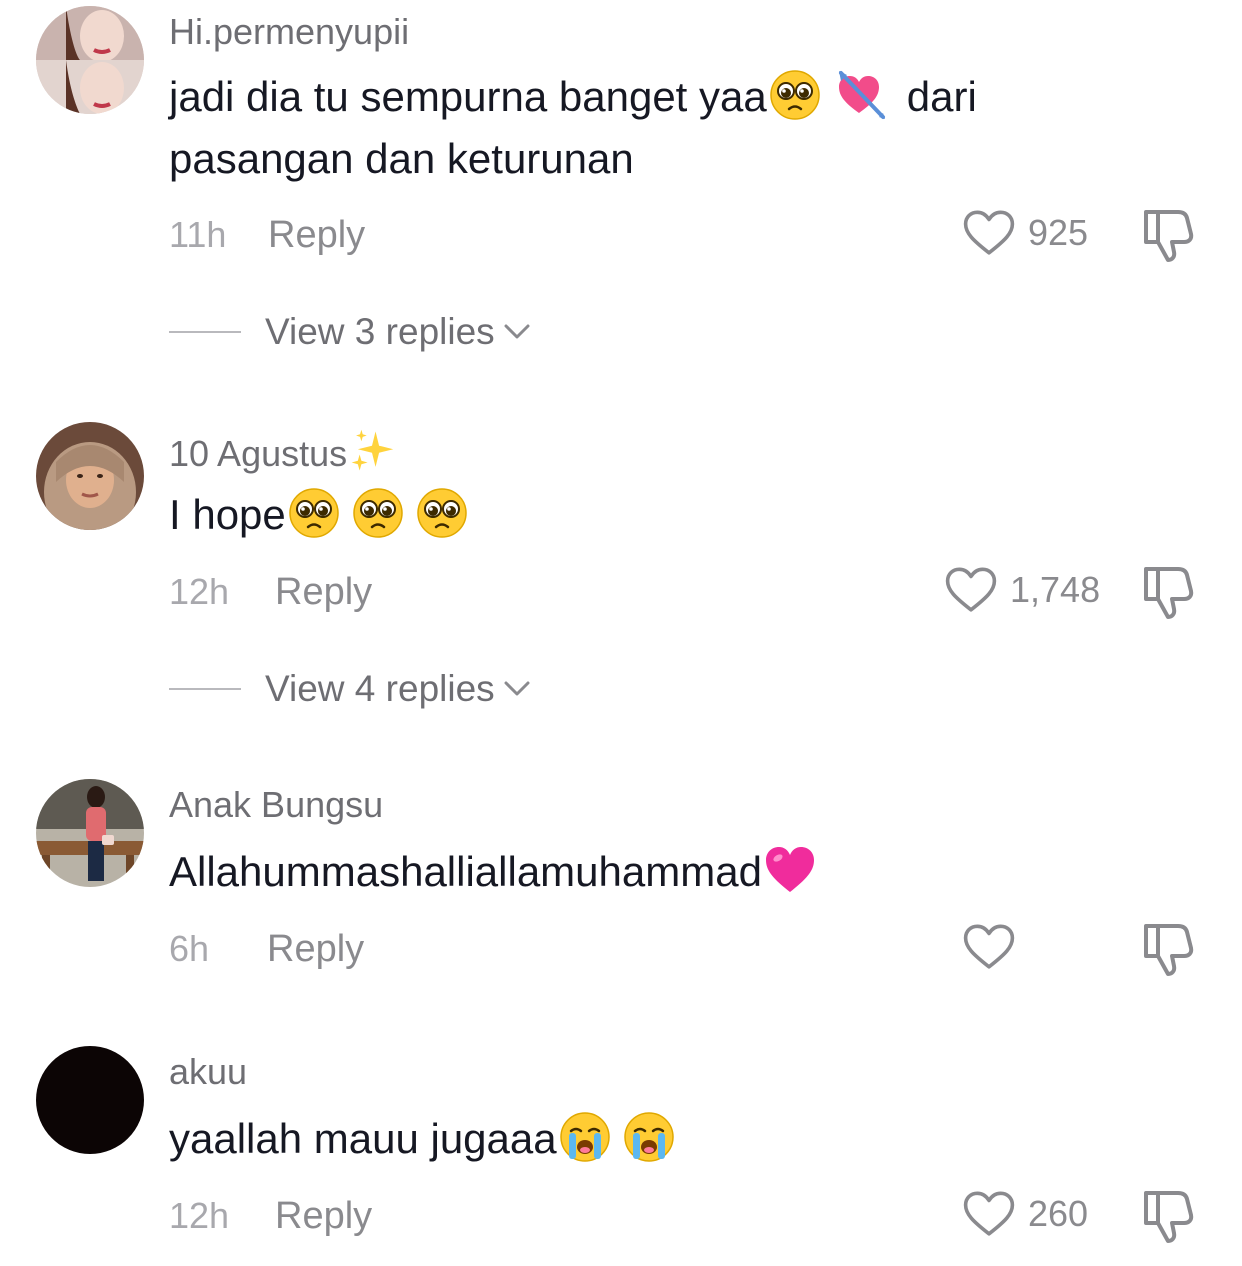  I want to click on comment-text-part: Allahummashalliallamuhammad, so click(465, 871).